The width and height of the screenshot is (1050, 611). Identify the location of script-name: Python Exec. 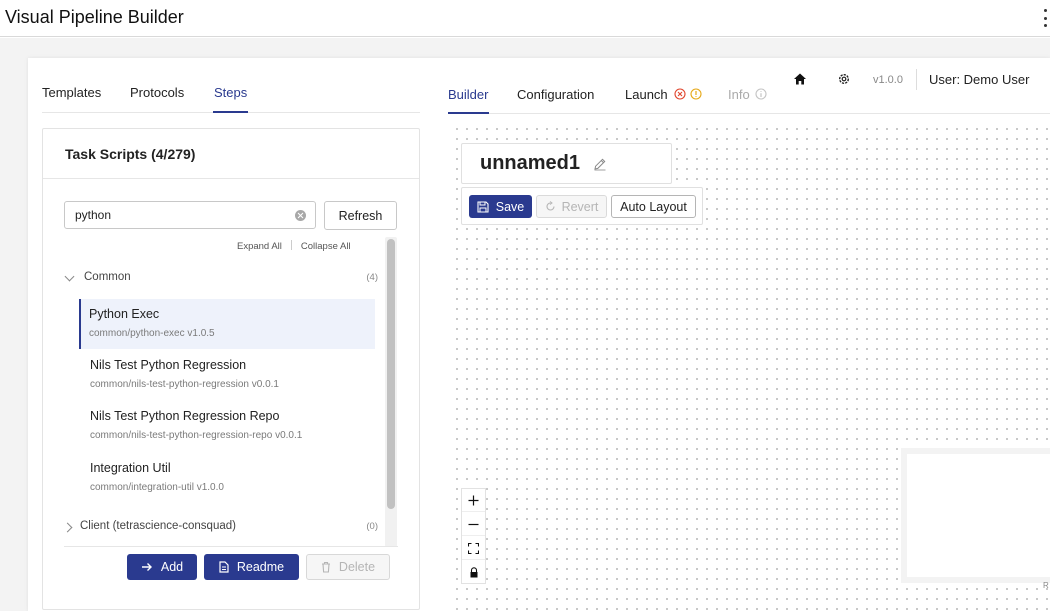
(124, 314).